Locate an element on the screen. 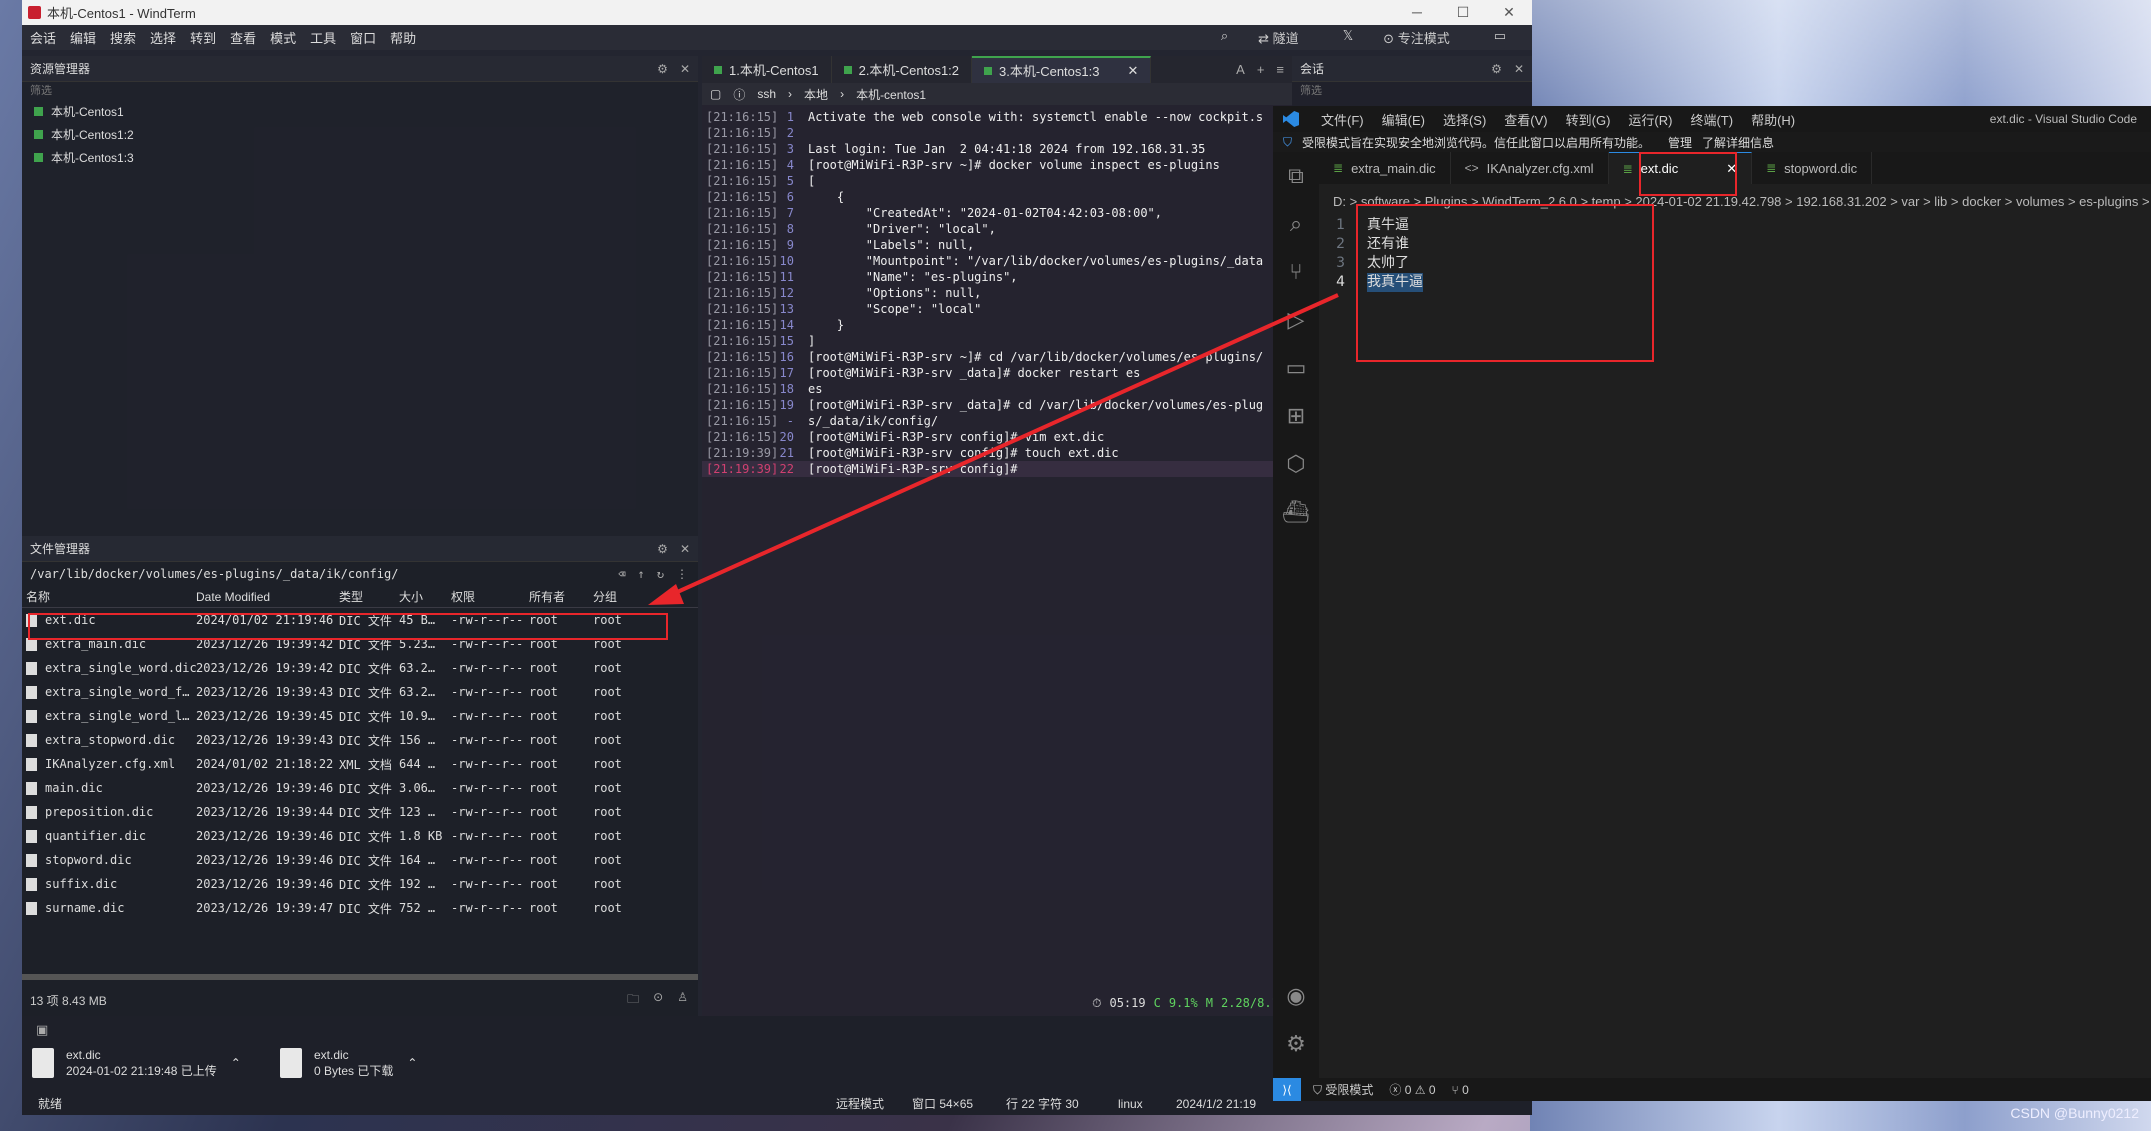 The width and height of the screenshot is (2151, 1131). annotation-arrow is located at coordinates (993, 449).